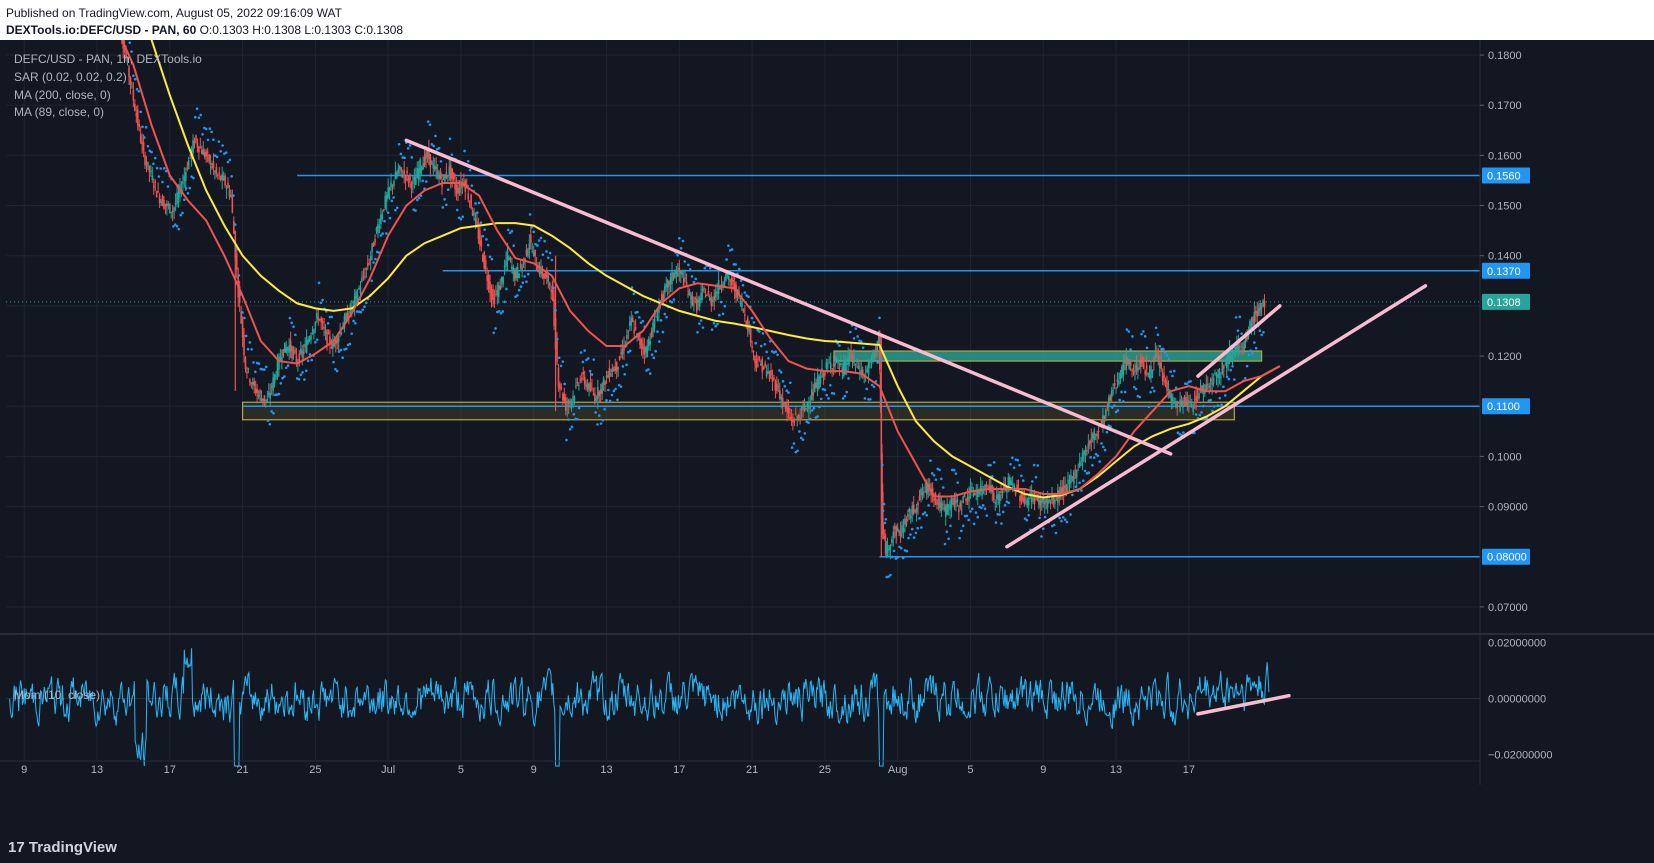 The height and width of the screenshot is (863, 1654). What do you see at coordinates (1505, 357) in the screenshot?
I see `price-tick-label: 0.1200` at bounding box center [1505, 357].